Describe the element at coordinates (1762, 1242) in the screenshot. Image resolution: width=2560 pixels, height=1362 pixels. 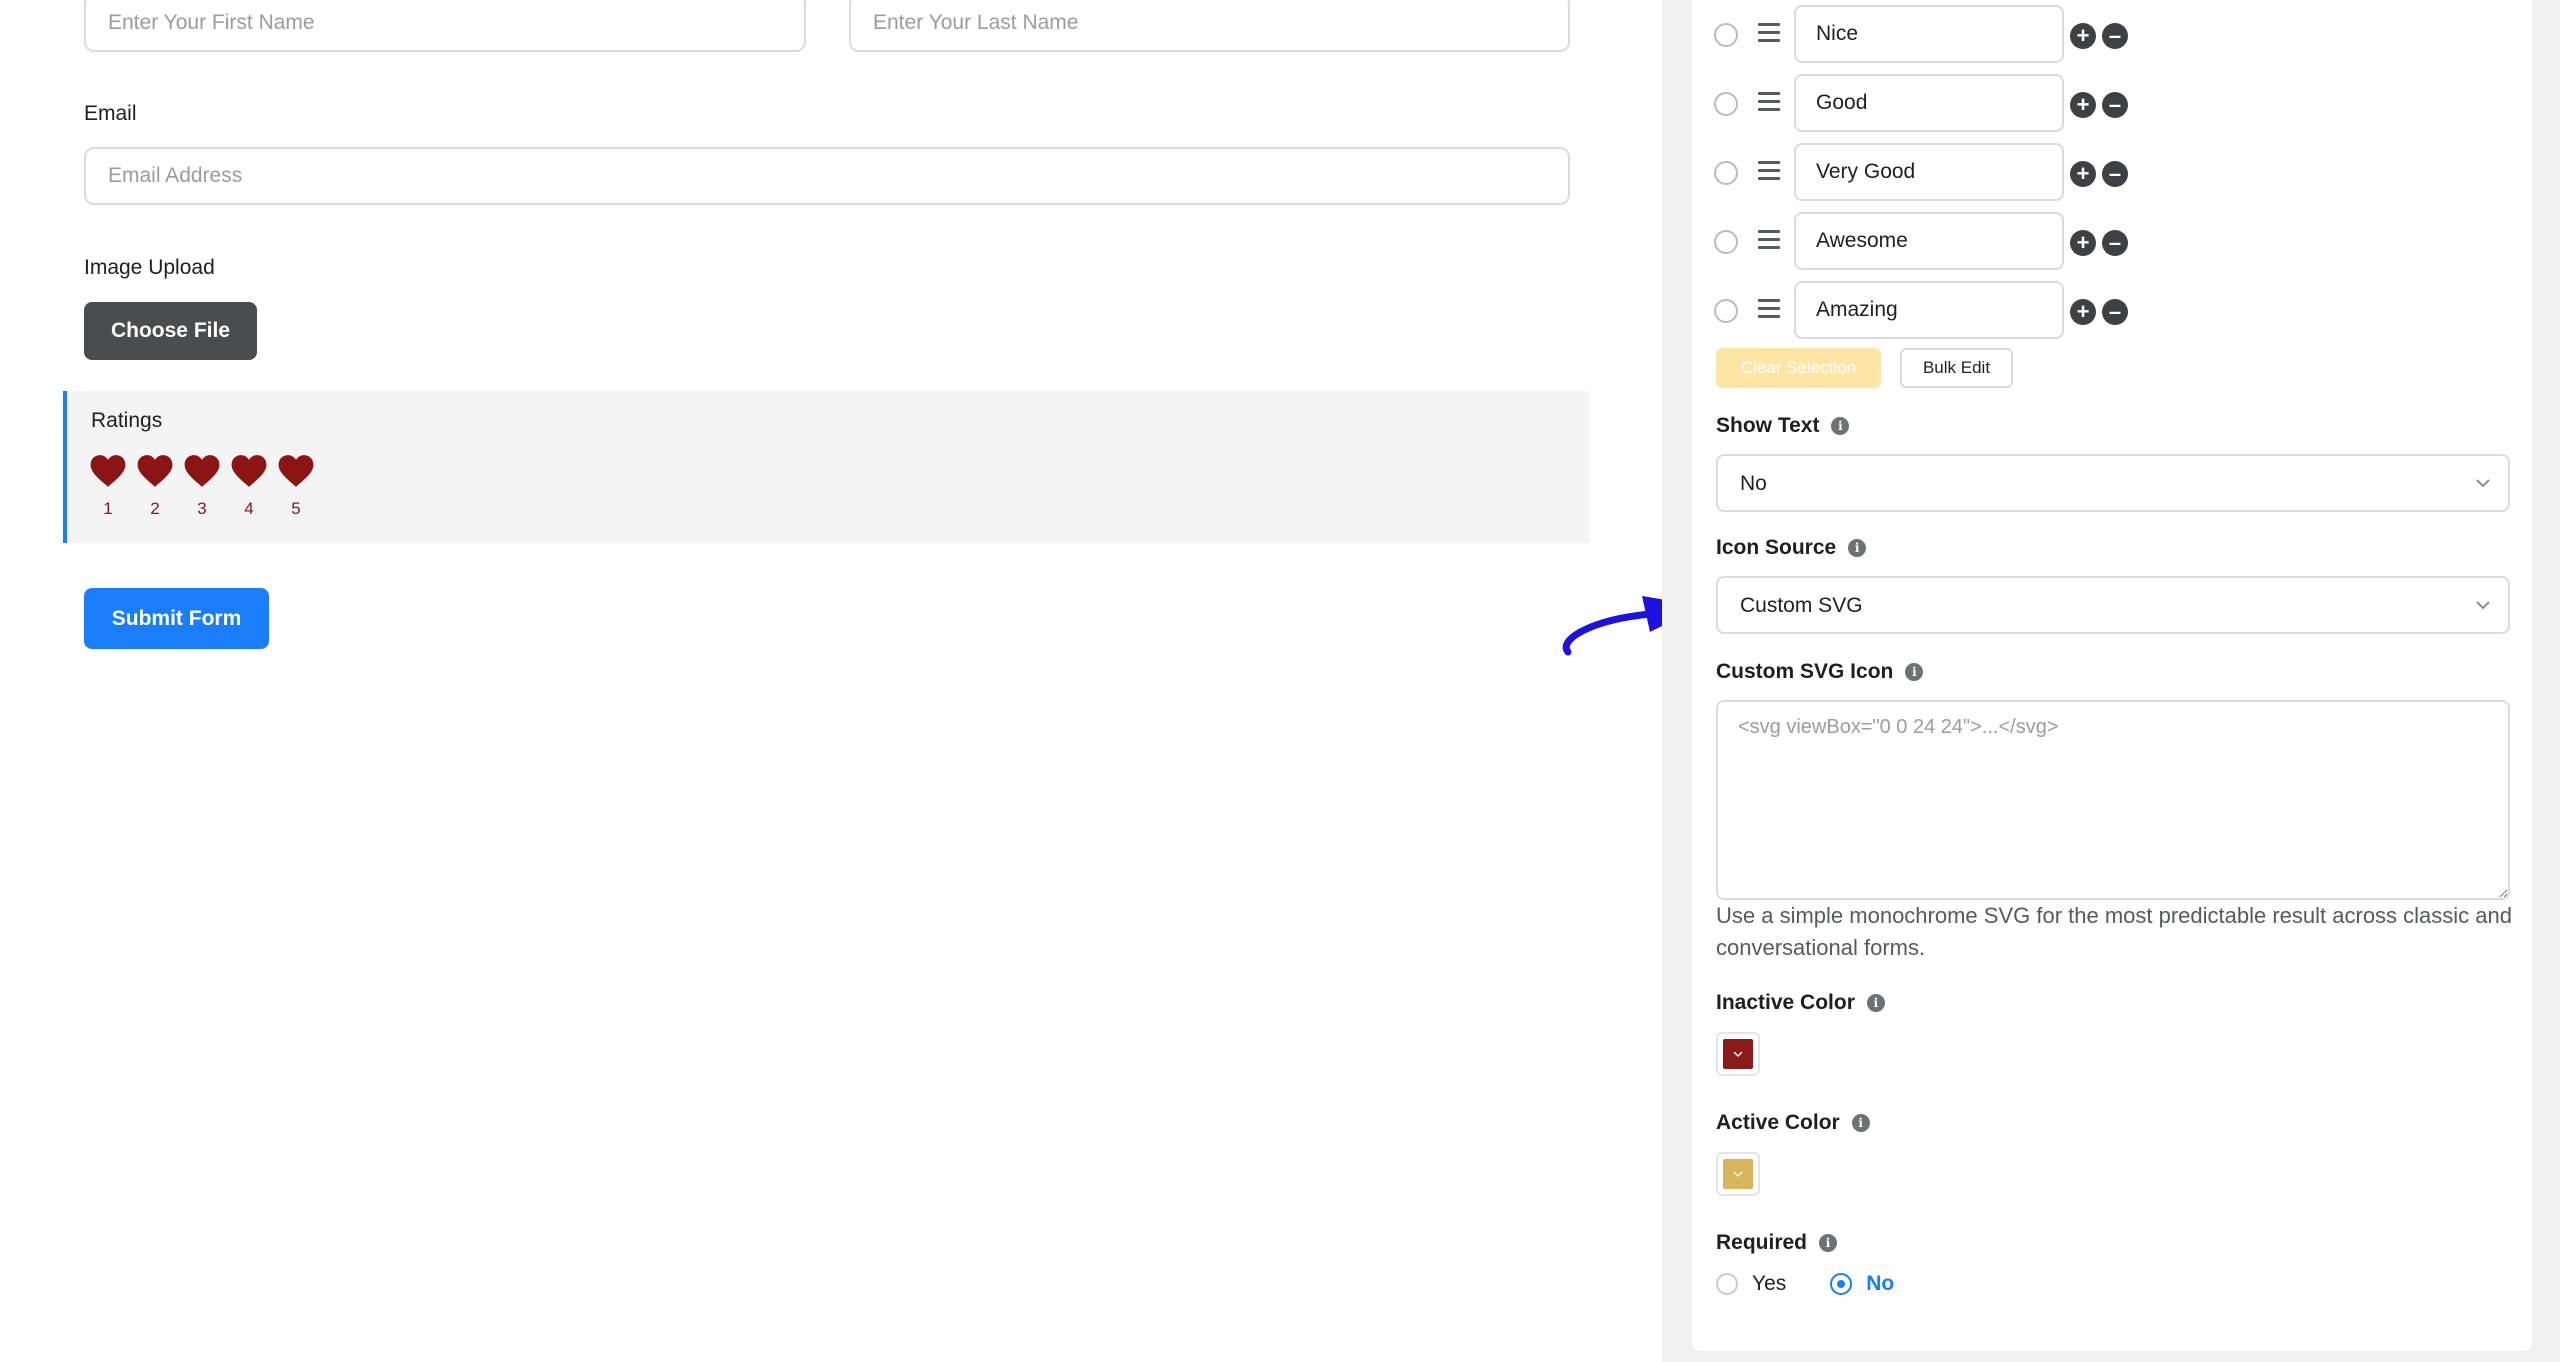
I see `required-label-text: Required` at that location.